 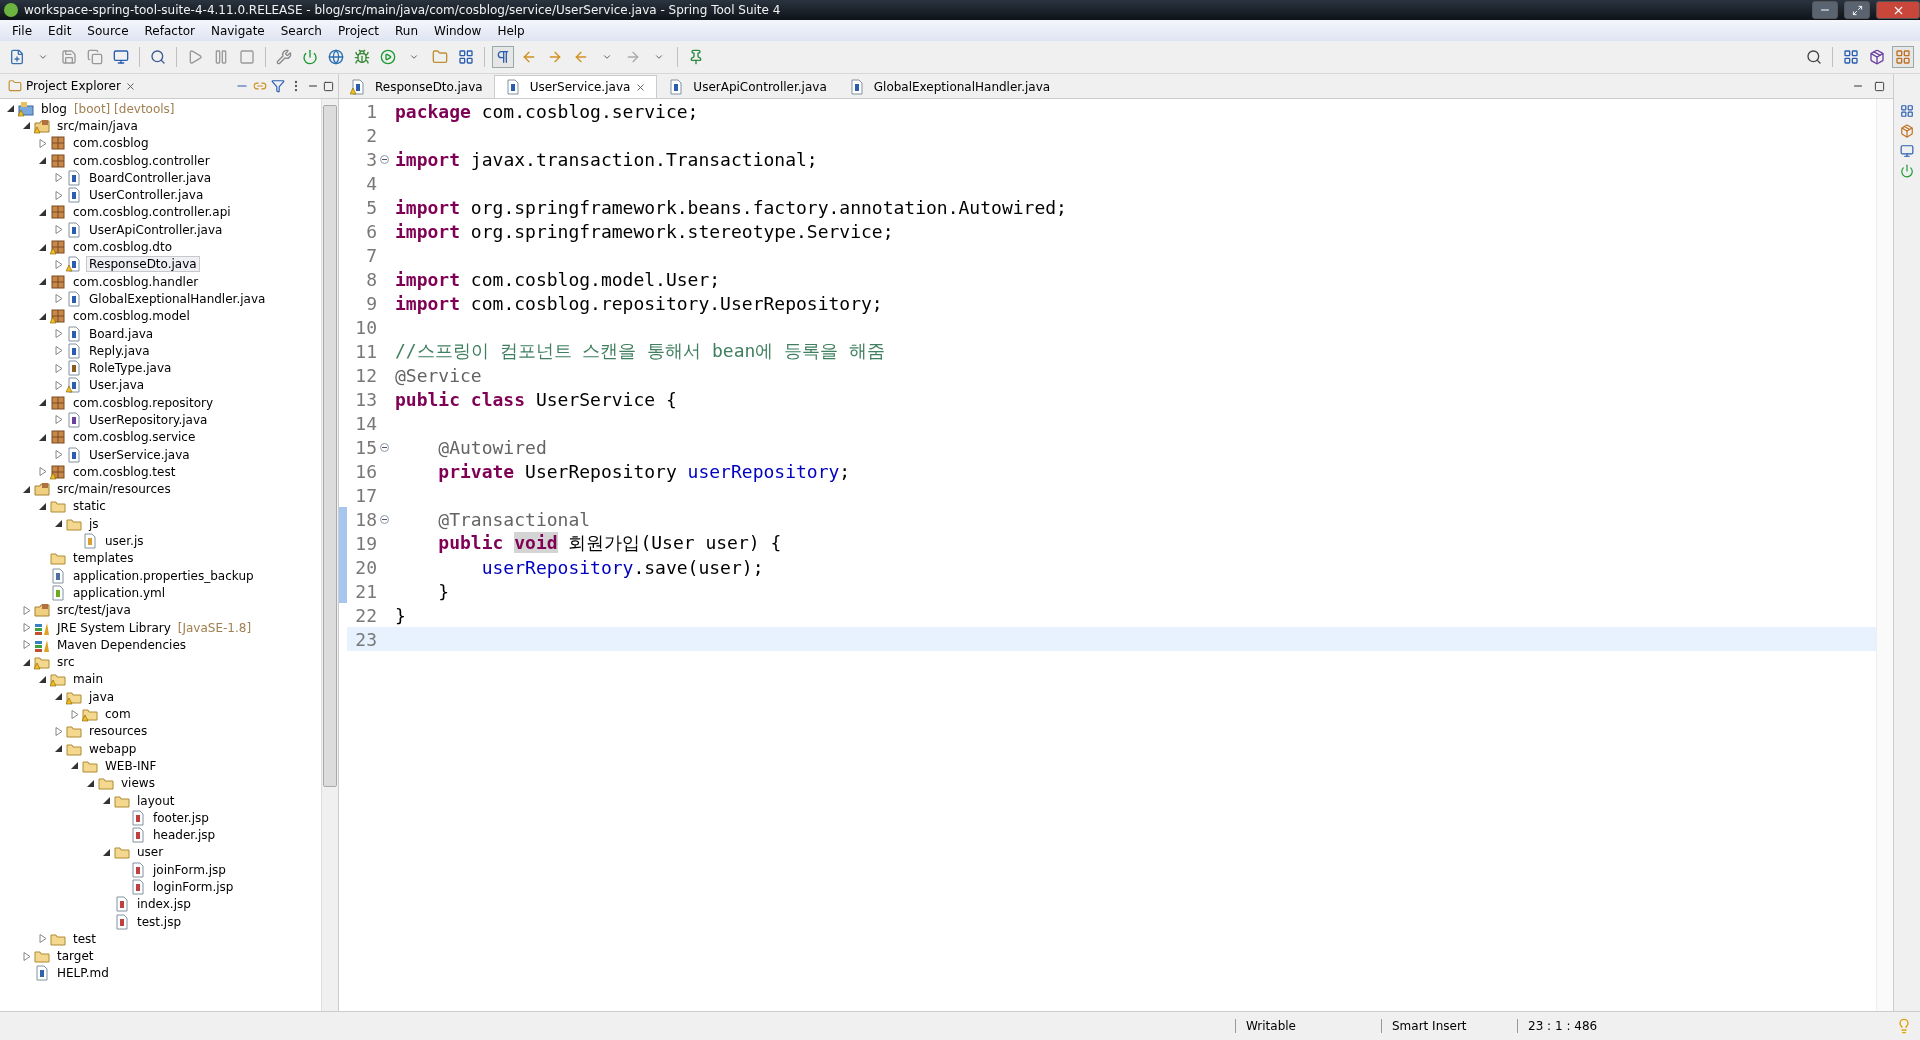 What do you see at coordinates (177, 298) in the screenshot?
I see `tree-item: GlobalExeptionalHandler.java` at bounding box center [177, 298].